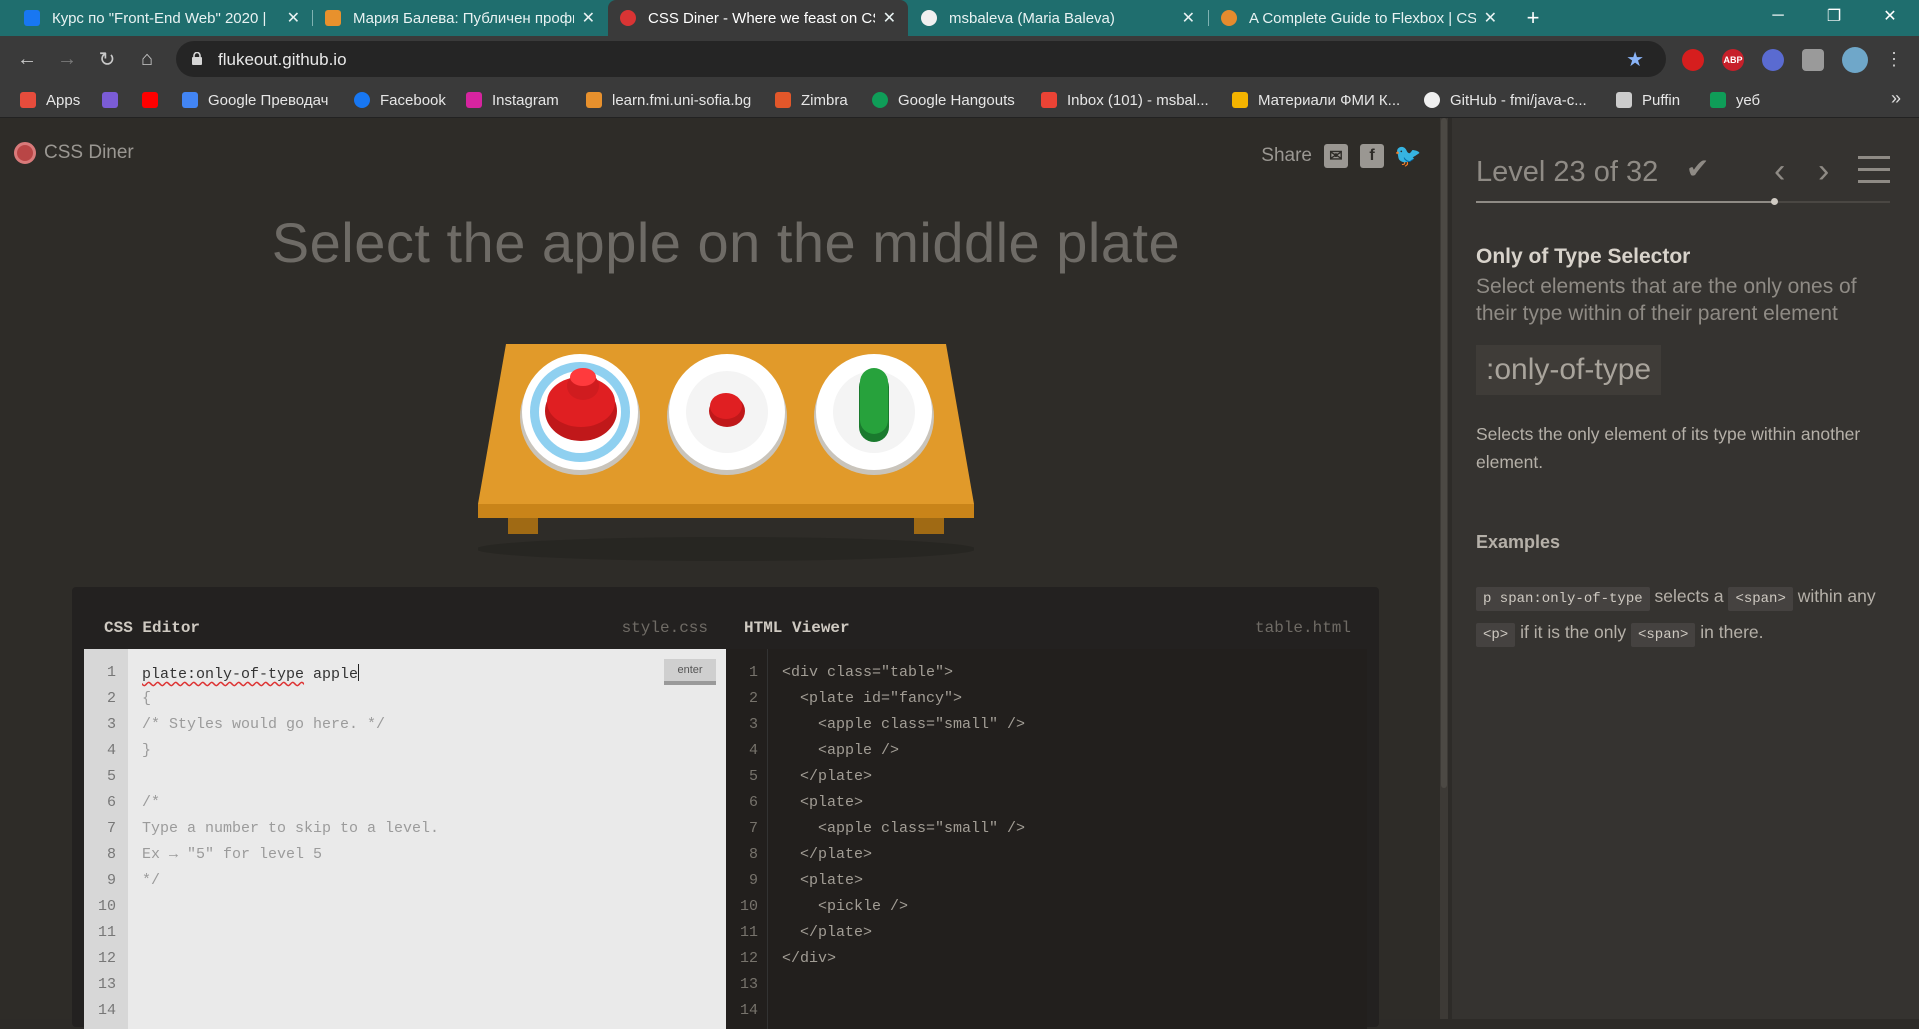 This screenshot has width=1919, height=1029. What do you see at coordinates (690, 672) in the screenshot?
I see `enter-button: enter` at bounding box center [690, 672].